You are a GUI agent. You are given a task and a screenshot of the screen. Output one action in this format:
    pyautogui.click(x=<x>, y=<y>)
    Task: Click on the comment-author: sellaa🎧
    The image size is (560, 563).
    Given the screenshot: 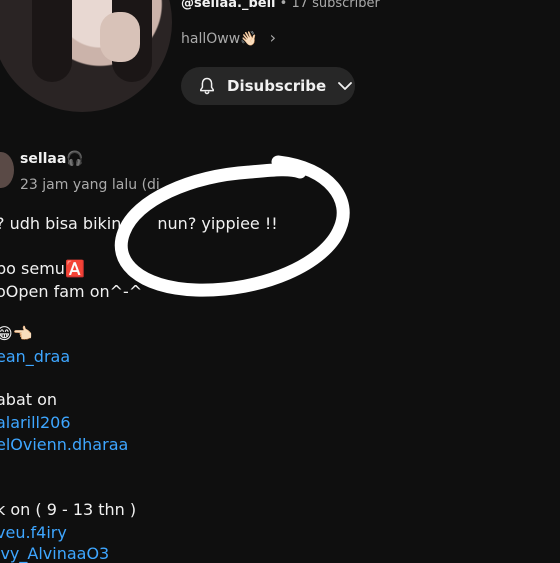 What is the action you would take?
    pyautogui.click(x=52, y=159)
    